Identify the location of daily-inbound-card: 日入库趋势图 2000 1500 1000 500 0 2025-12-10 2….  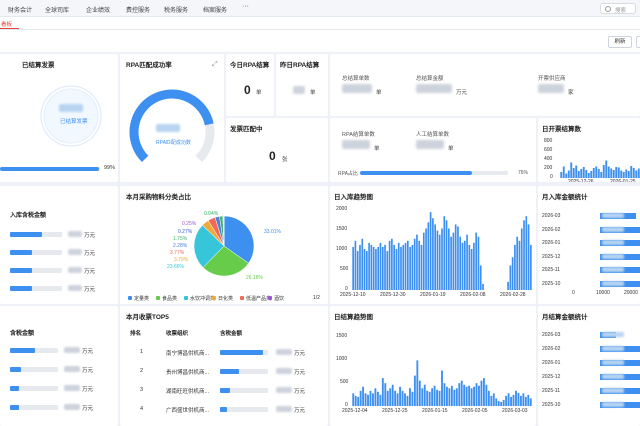
(433, 245).